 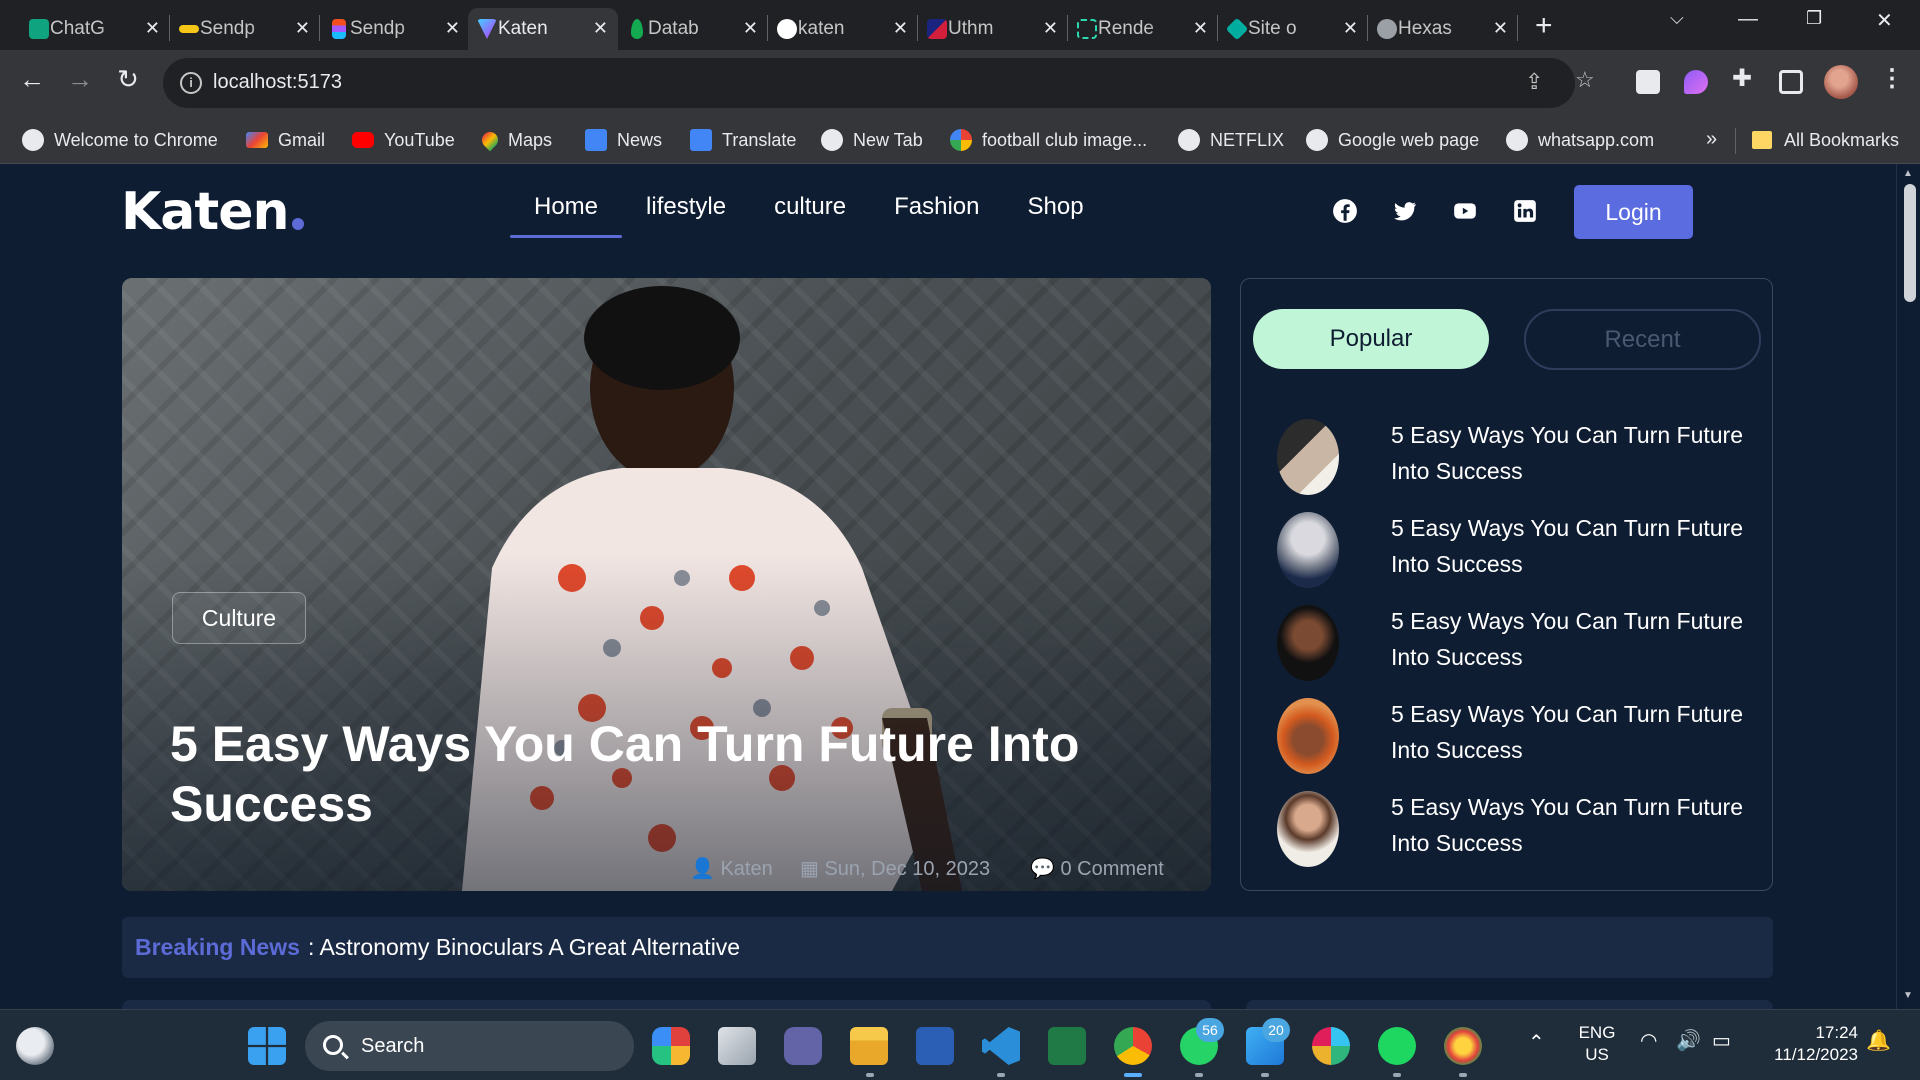 I want to click on bookmark-star-icon: ☆, so click(x=1585, y=80).